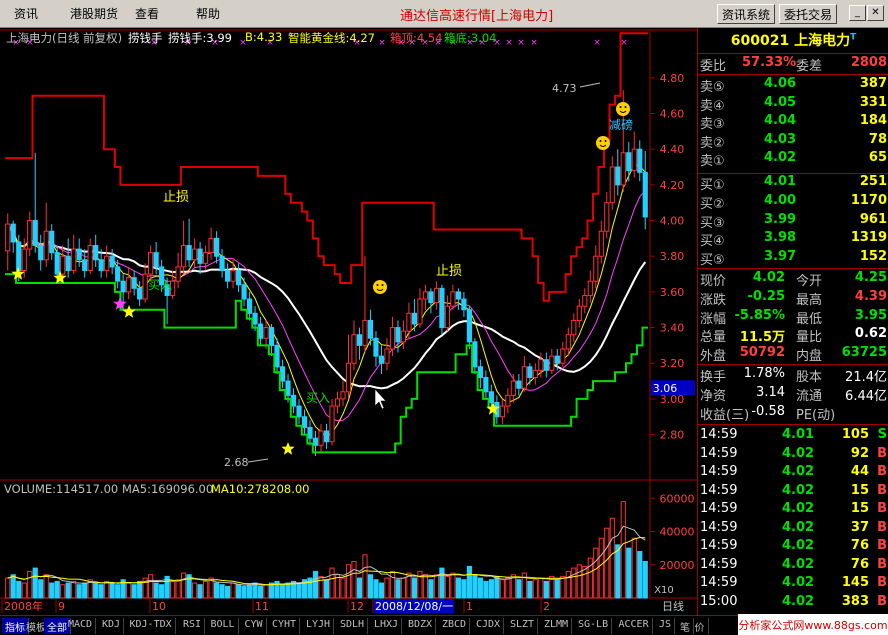 The image size is (888, 635). Describe the element at coordinates (877, 139) in the screenshot. I see `ask-volume: 78` at that location.